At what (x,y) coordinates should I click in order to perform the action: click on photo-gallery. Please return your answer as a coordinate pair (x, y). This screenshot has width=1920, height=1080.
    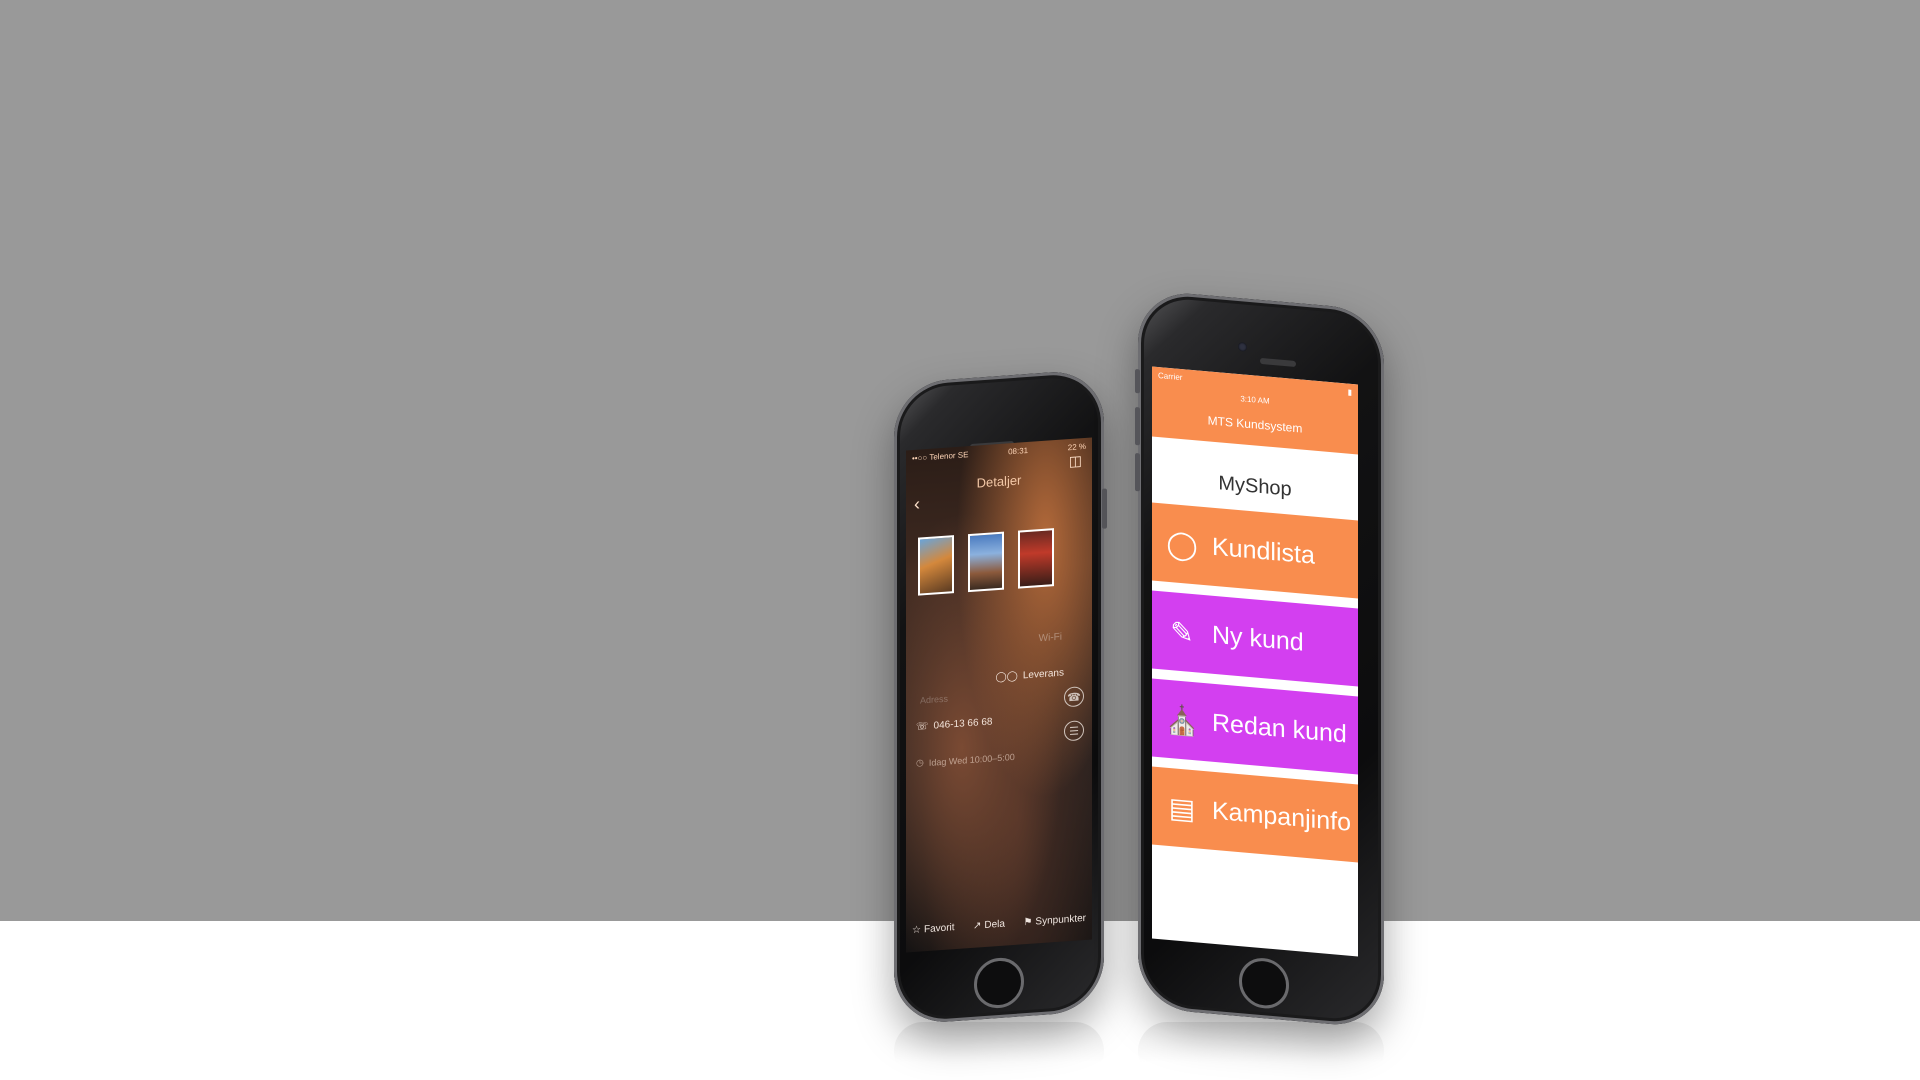
    Looking at the image, I should click on (986, 562).